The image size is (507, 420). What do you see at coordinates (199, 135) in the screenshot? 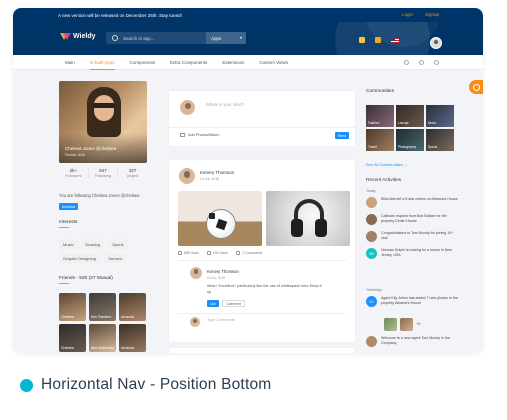
I see `add-photos-button: Add Photos/Album` at bounding box center [199, 135].